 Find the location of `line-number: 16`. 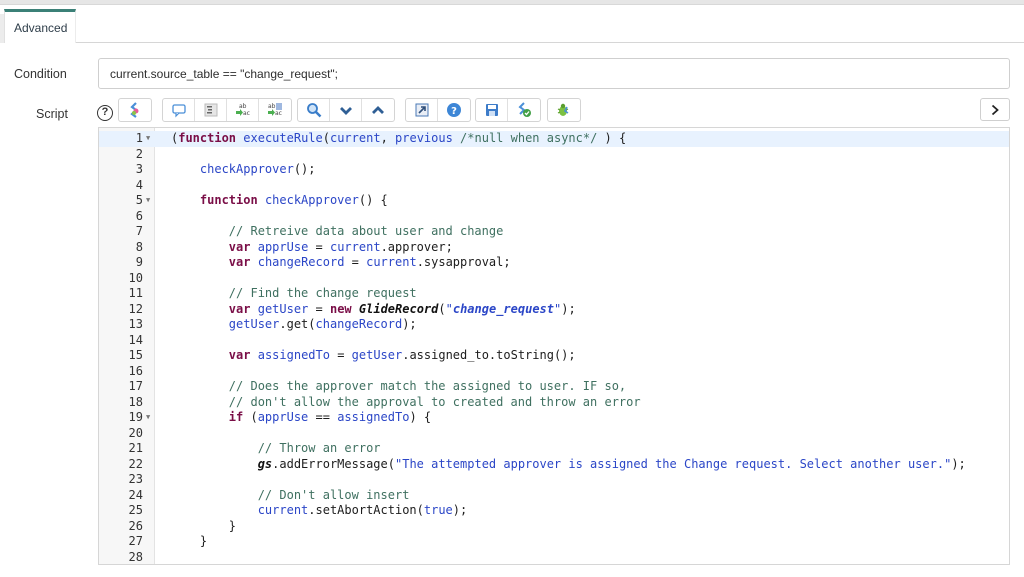

line-number: 16 is located at coordinates (135, 370).